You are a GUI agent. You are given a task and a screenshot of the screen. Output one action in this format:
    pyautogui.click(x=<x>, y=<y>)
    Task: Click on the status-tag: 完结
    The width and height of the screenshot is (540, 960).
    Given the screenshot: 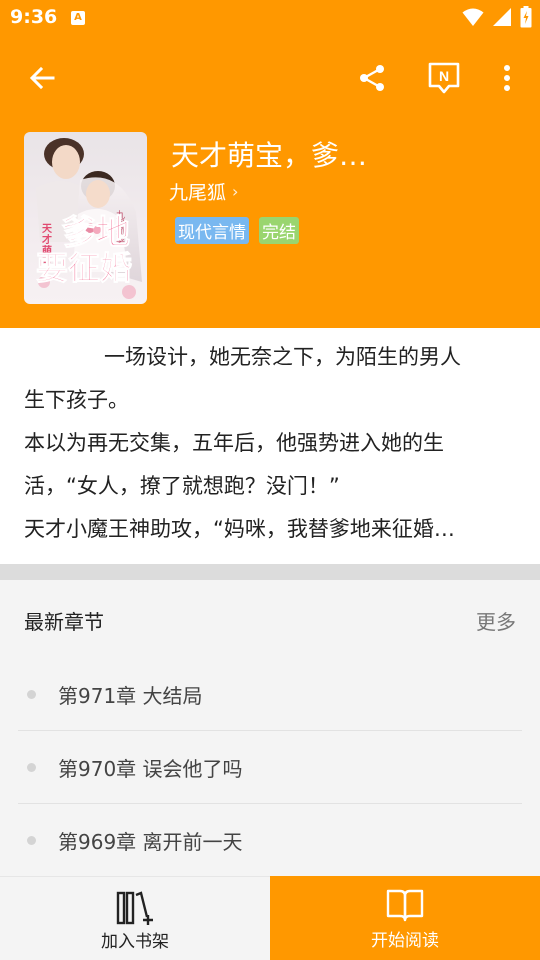 What is the action you would take?
    pyautogui.click(x=279, y=230)
    